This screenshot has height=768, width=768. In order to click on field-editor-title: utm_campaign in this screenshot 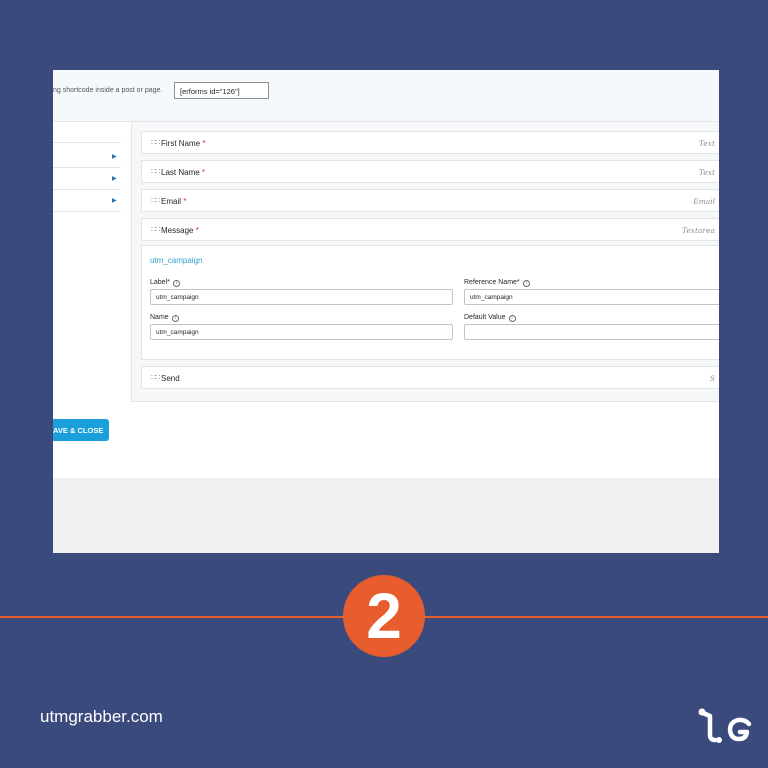, I will do `click(176, 260)`.